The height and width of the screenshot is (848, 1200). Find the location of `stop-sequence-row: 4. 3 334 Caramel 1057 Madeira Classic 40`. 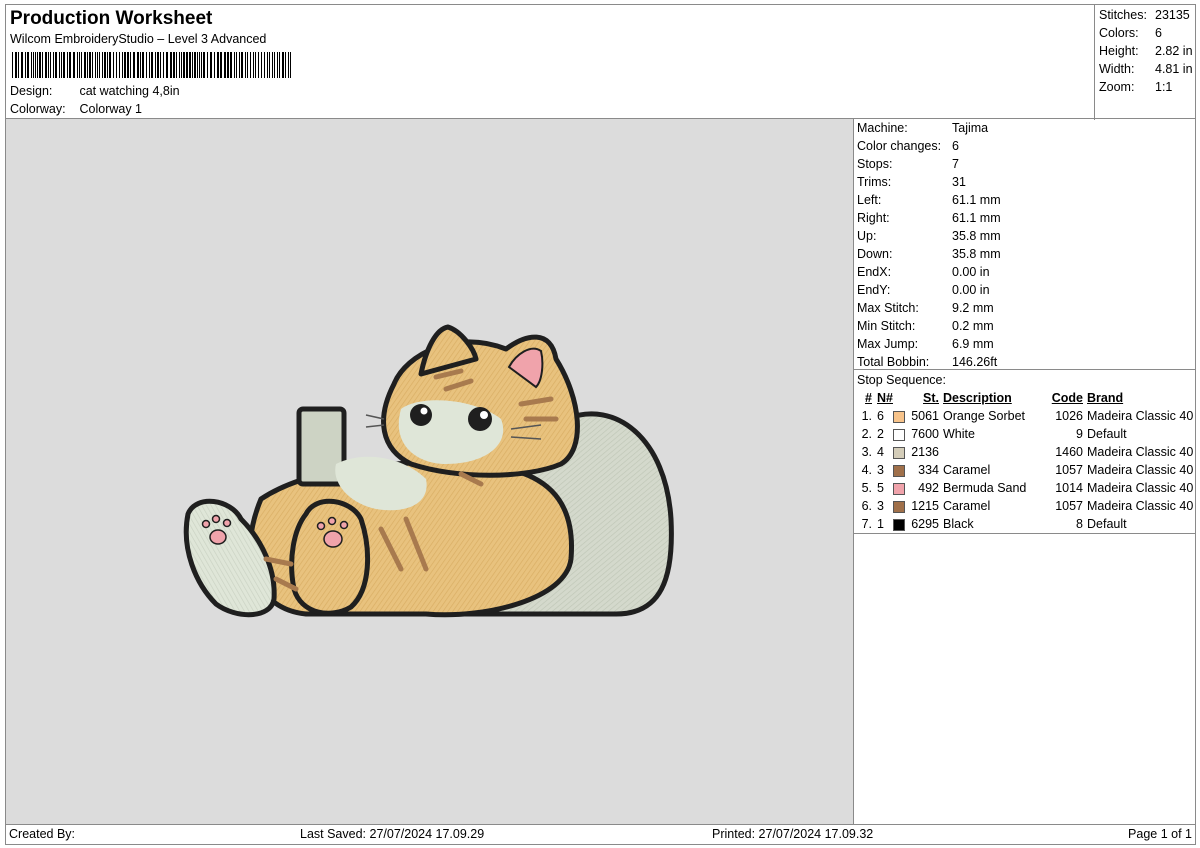

stop-sequence-row: 4. 3 334 Caramel 1057 Madeira Classic 40 is located at coordinates (1024, 470).